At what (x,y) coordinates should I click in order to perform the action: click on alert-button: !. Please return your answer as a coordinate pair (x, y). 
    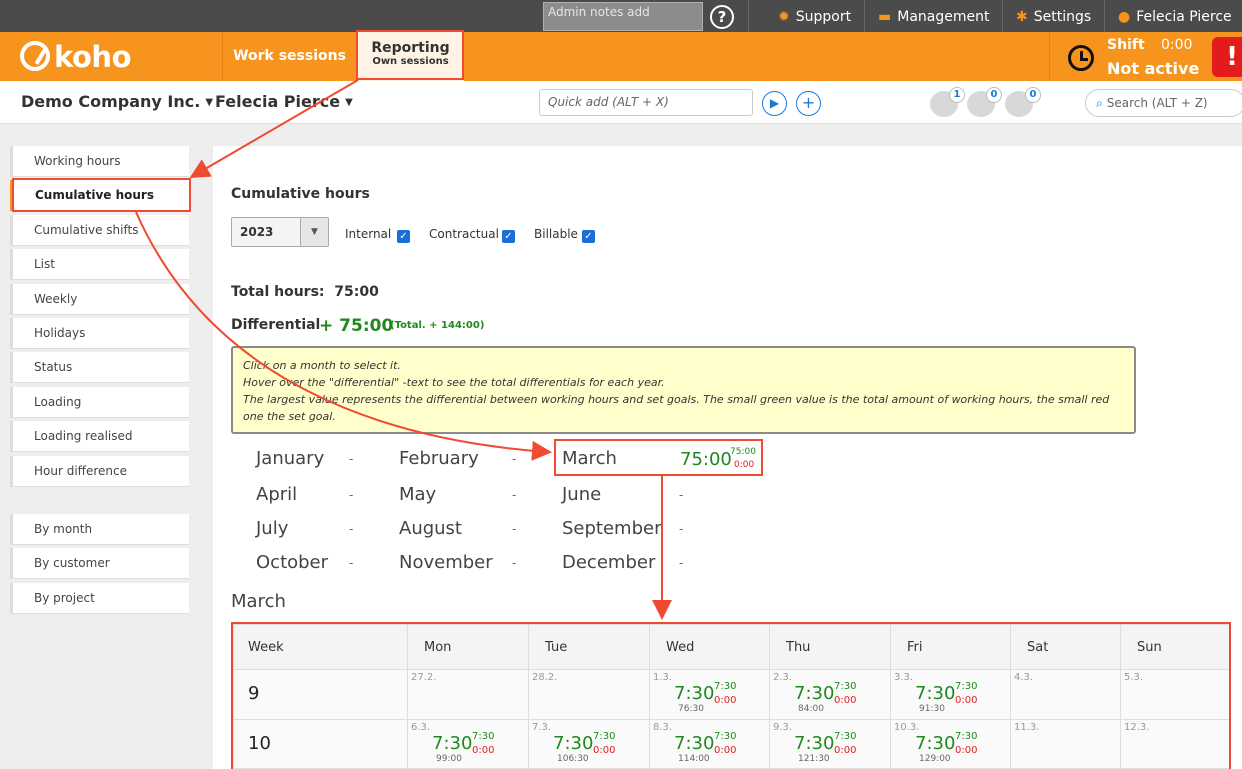
    Looking at the image, I should click on (1227, 57).